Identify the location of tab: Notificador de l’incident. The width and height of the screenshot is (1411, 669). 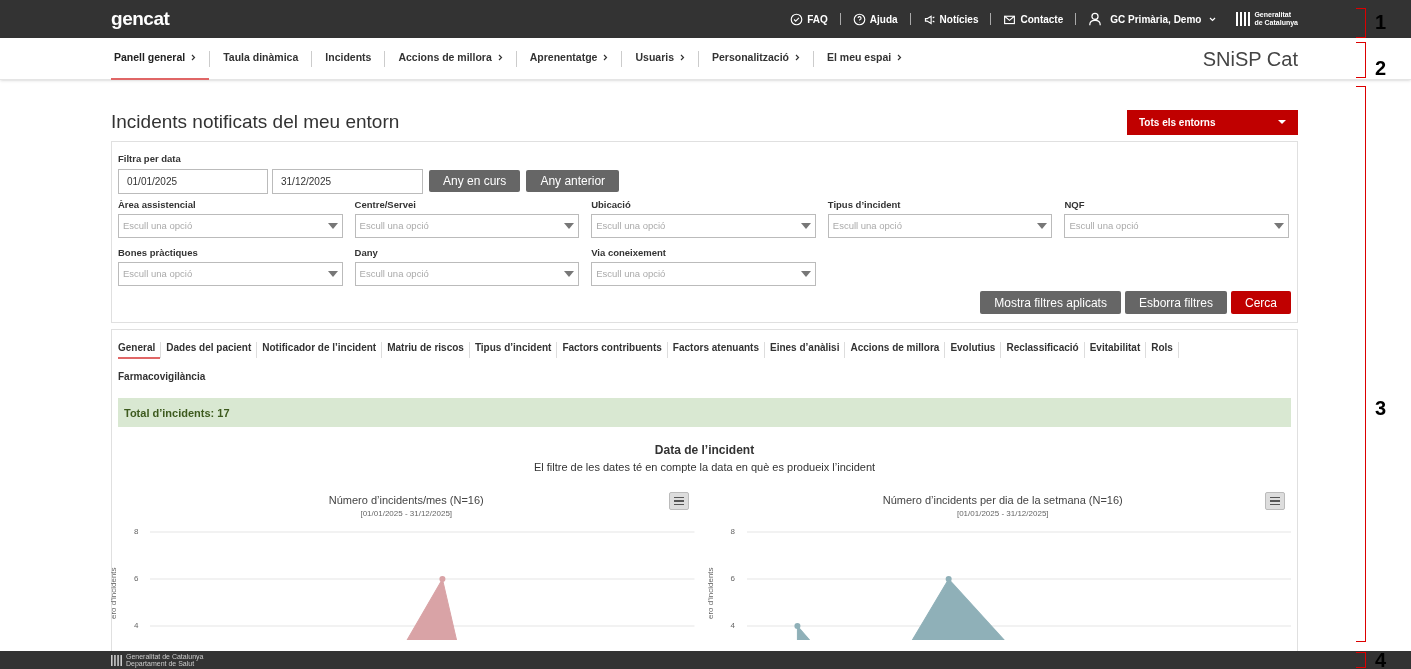
(319, 350).